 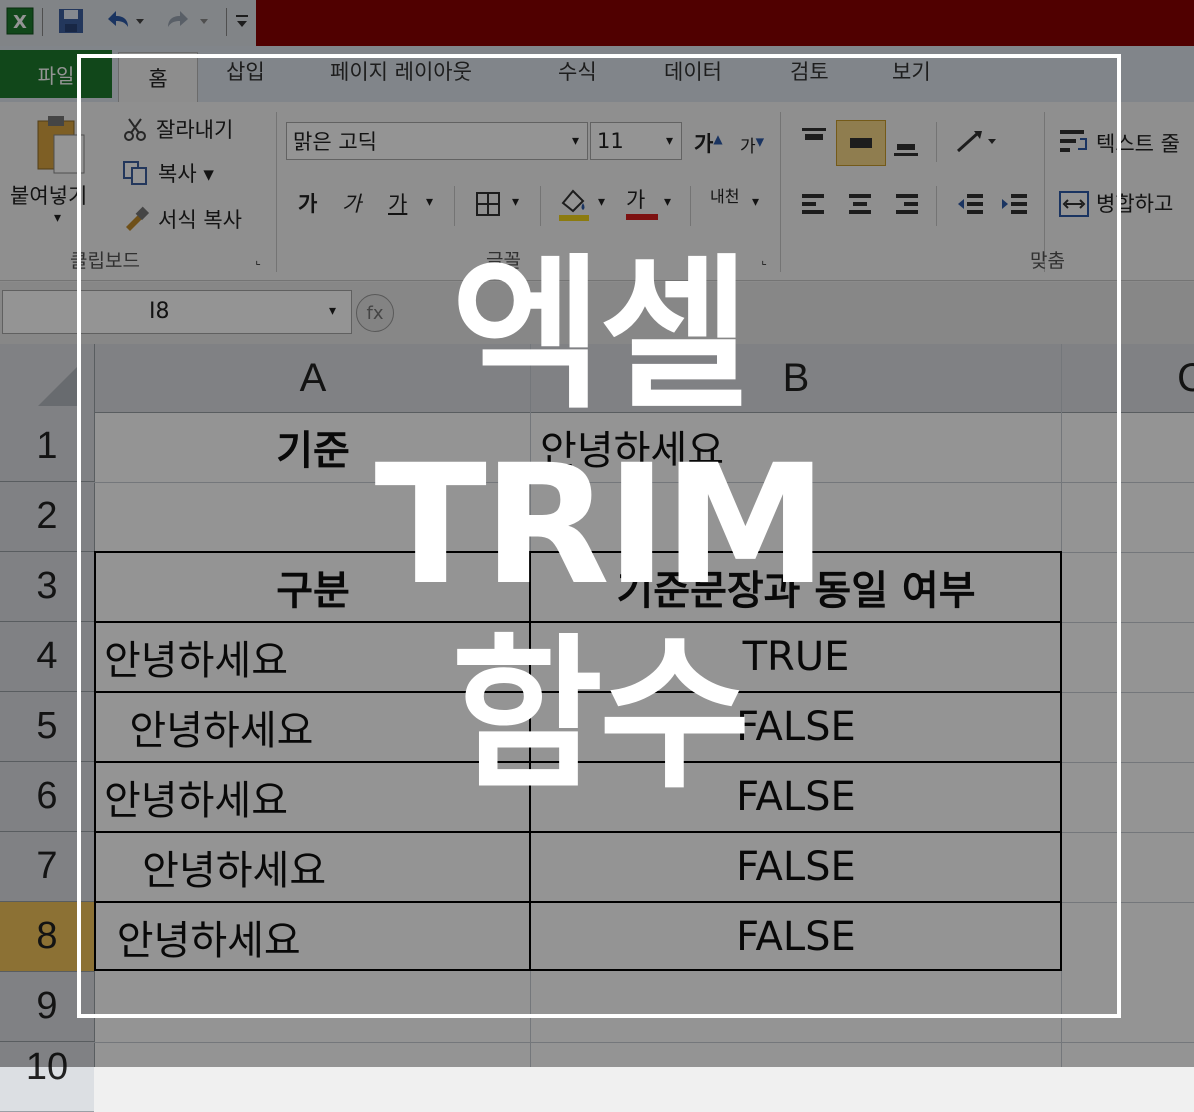 What do you see at coordinates (601, 715) in the screenshot?
I see `overlay-title-line3: 함수` at bounding box center [601, 715].